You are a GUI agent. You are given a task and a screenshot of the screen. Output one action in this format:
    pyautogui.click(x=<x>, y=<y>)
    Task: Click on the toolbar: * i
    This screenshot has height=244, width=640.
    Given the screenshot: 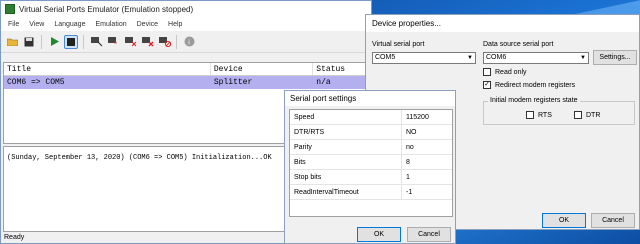 What is the action you would take?
    pyautogui.click(x=186, y=42)
    